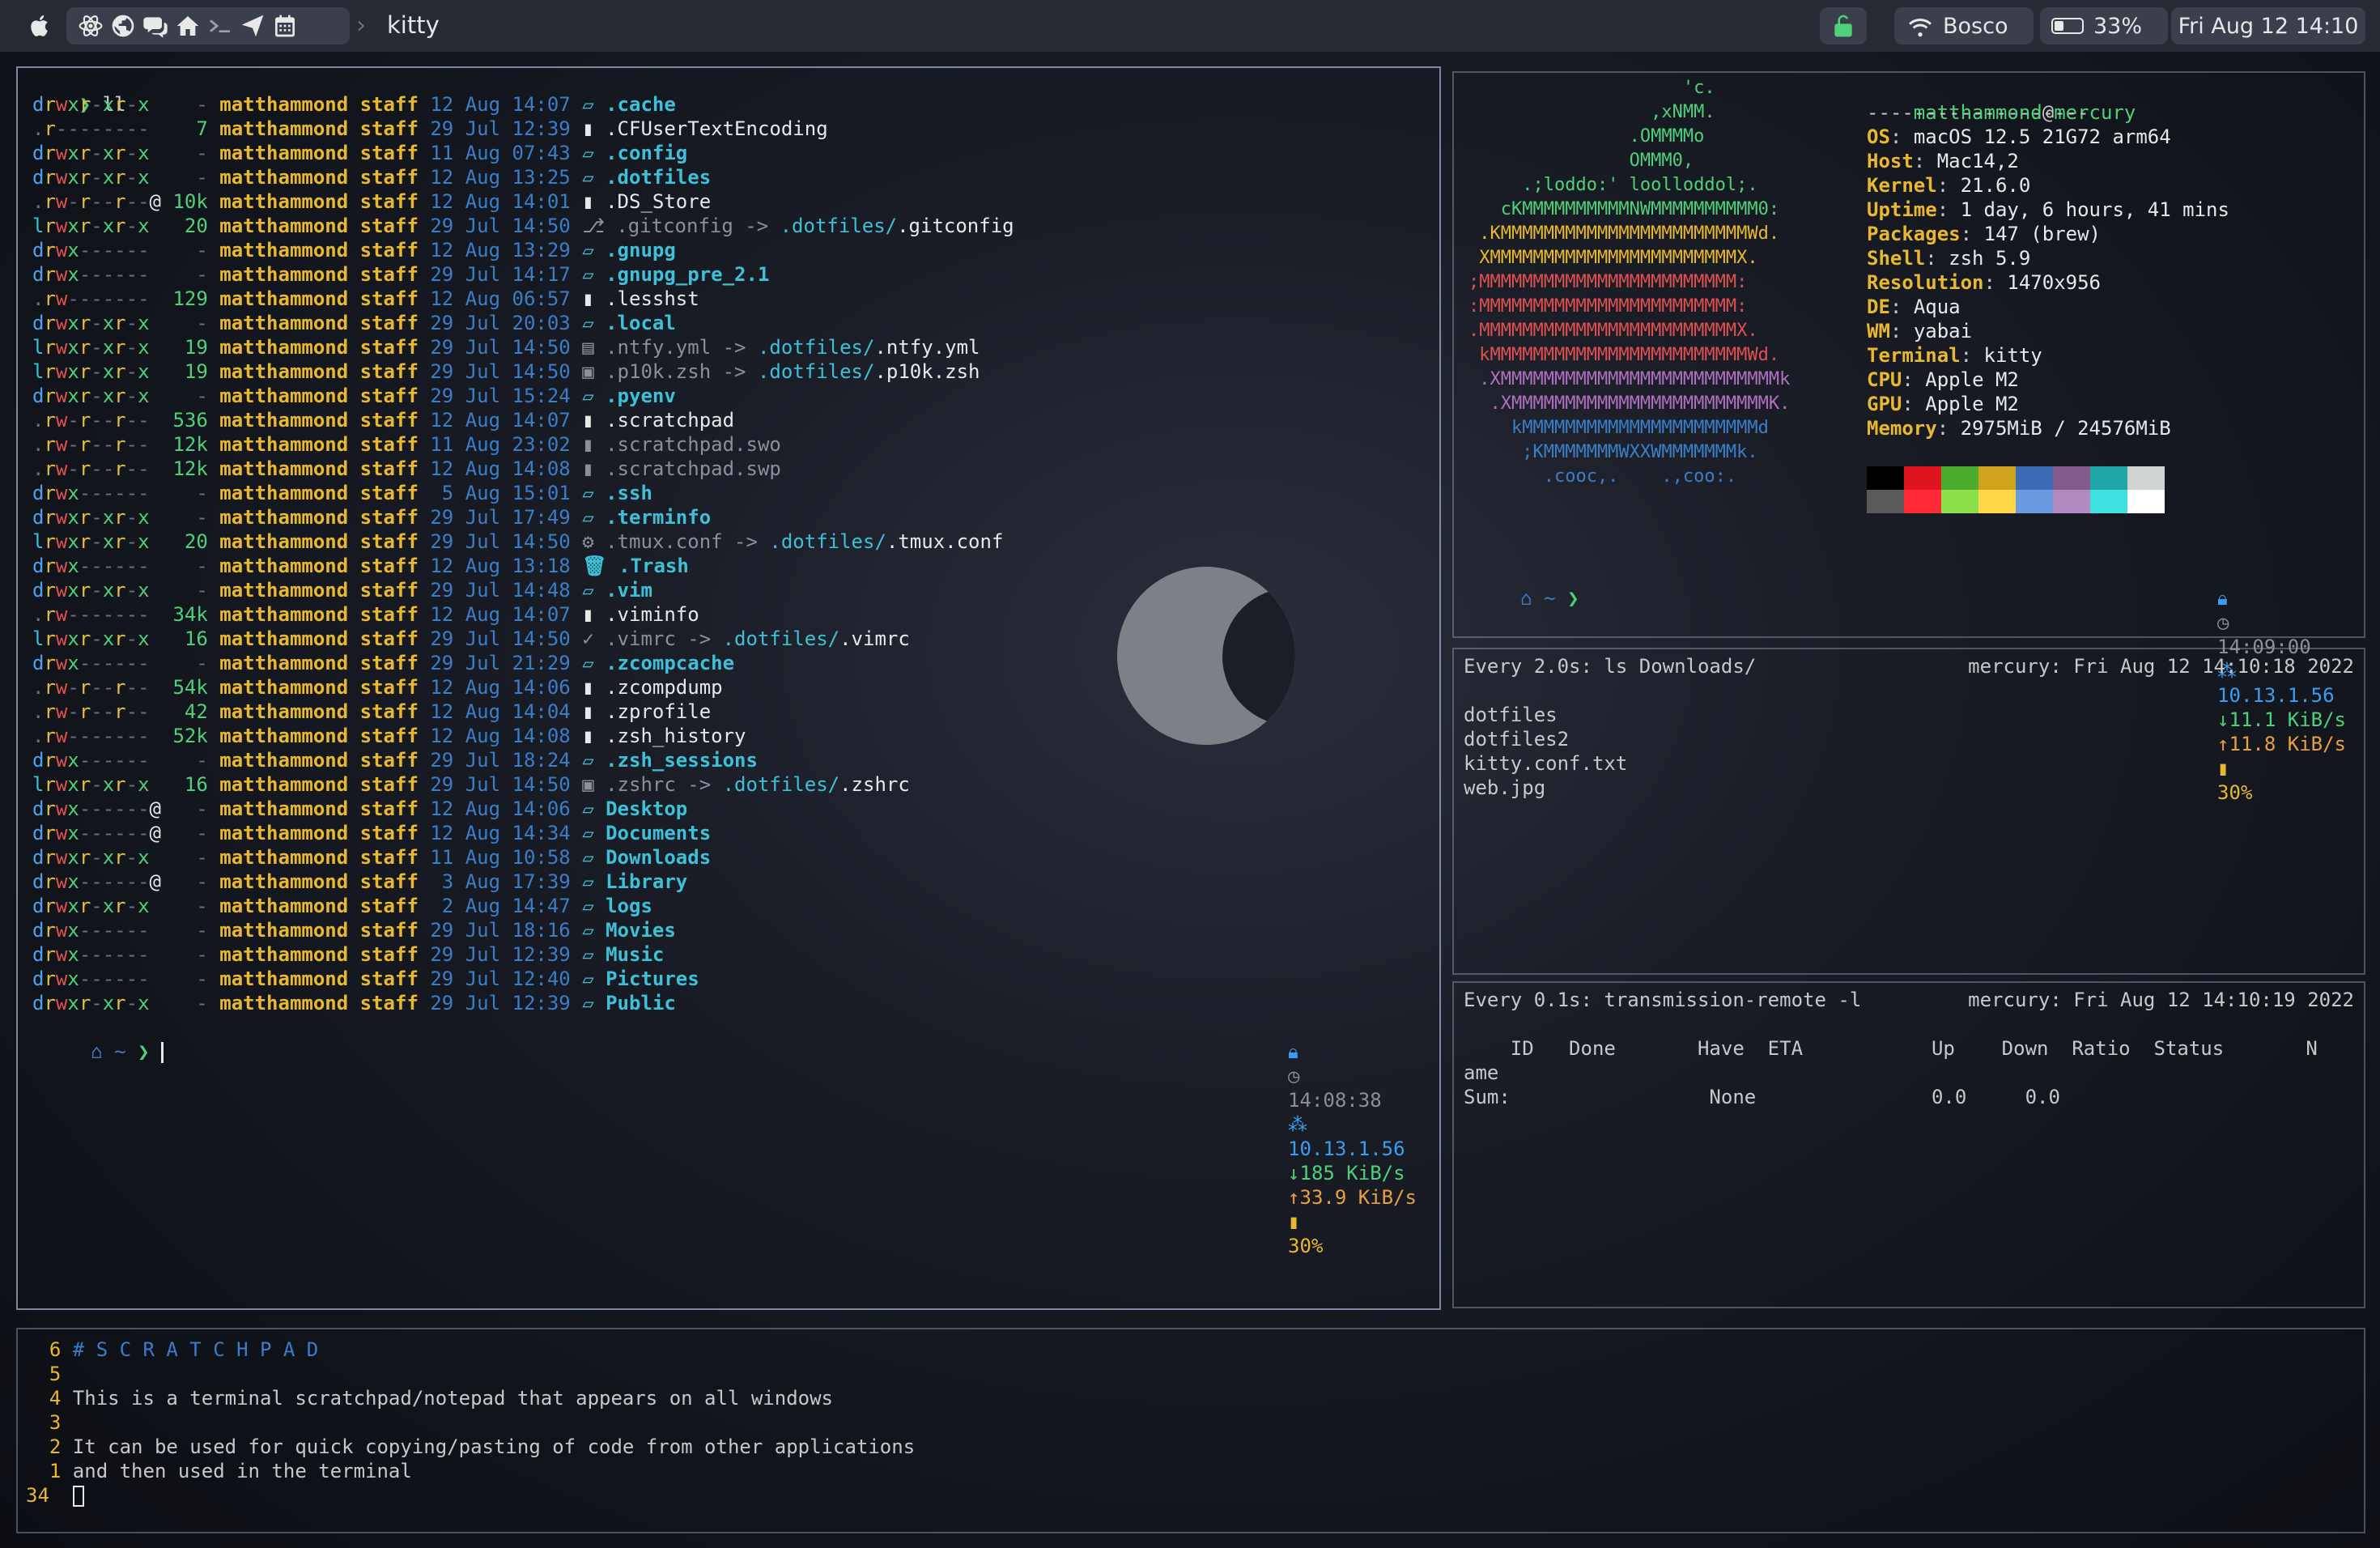 This screenshot has height=1548, width=2380. Describe the element at coordinates (220, 26) in the screenshot. I see `terminal-icon` at that location.